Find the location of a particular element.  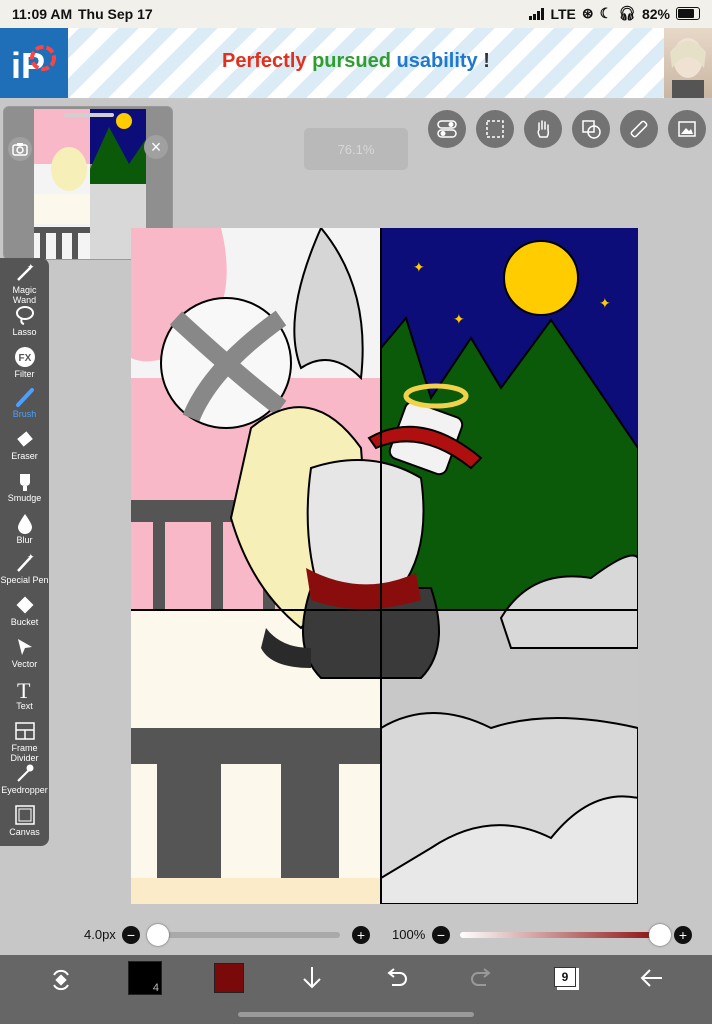

undo-icon is located at coordinates (397, 978).